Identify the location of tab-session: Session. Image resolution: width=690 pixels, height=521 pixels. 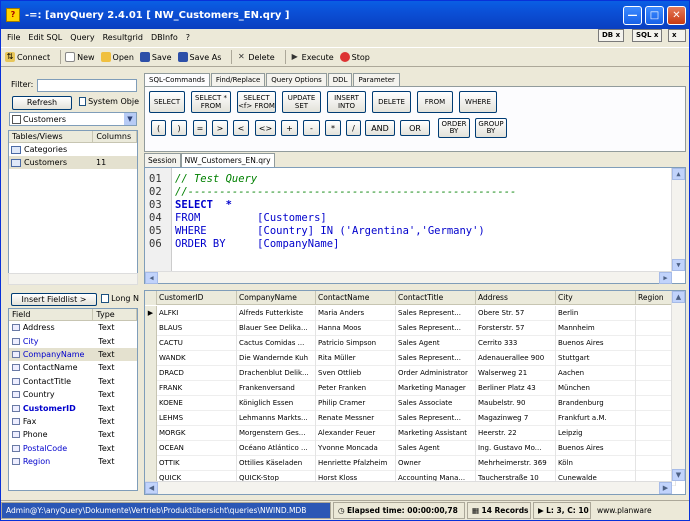
(162, 160).